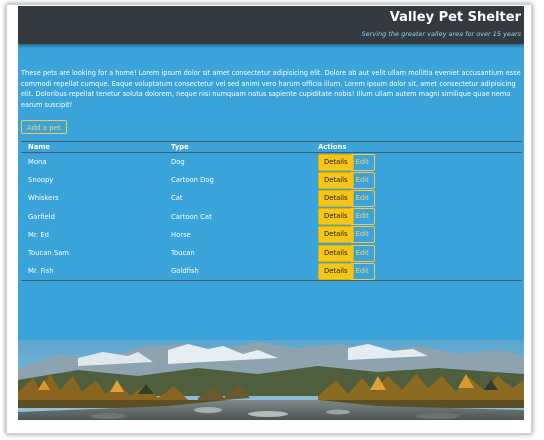 This screenshot has width=544, height=440. Describe the element at coordinates (41, 180) in the screenshot. I see `pet-name-cell: Snoopy` at that location.